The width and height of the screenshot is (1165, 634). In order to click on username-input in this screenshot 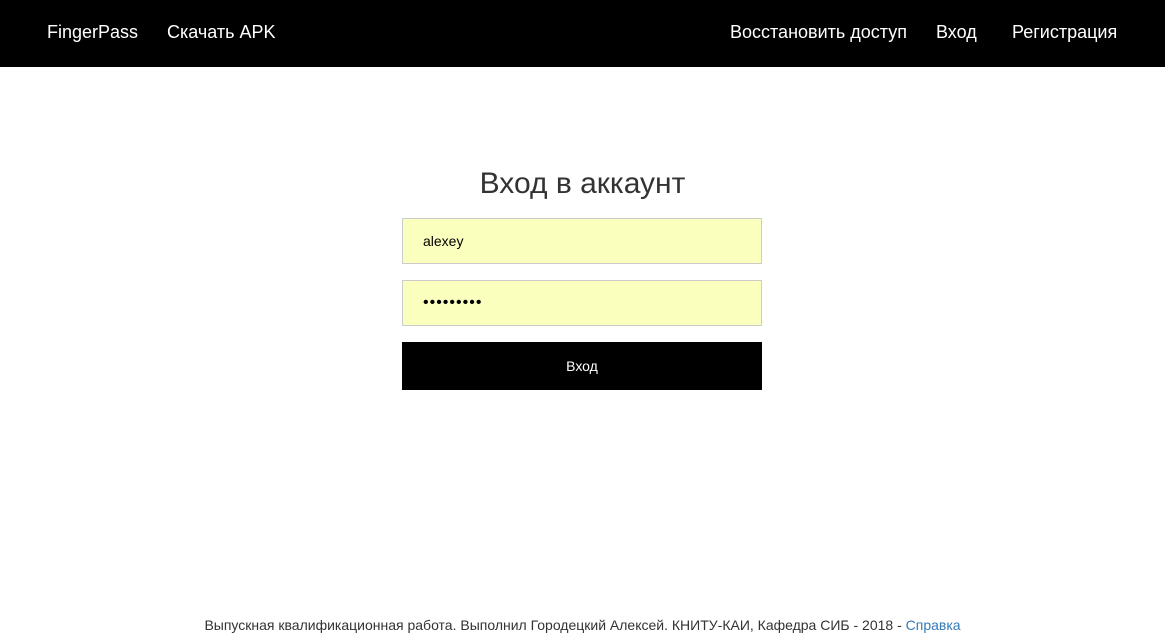, I will do `click(582, 241)`.